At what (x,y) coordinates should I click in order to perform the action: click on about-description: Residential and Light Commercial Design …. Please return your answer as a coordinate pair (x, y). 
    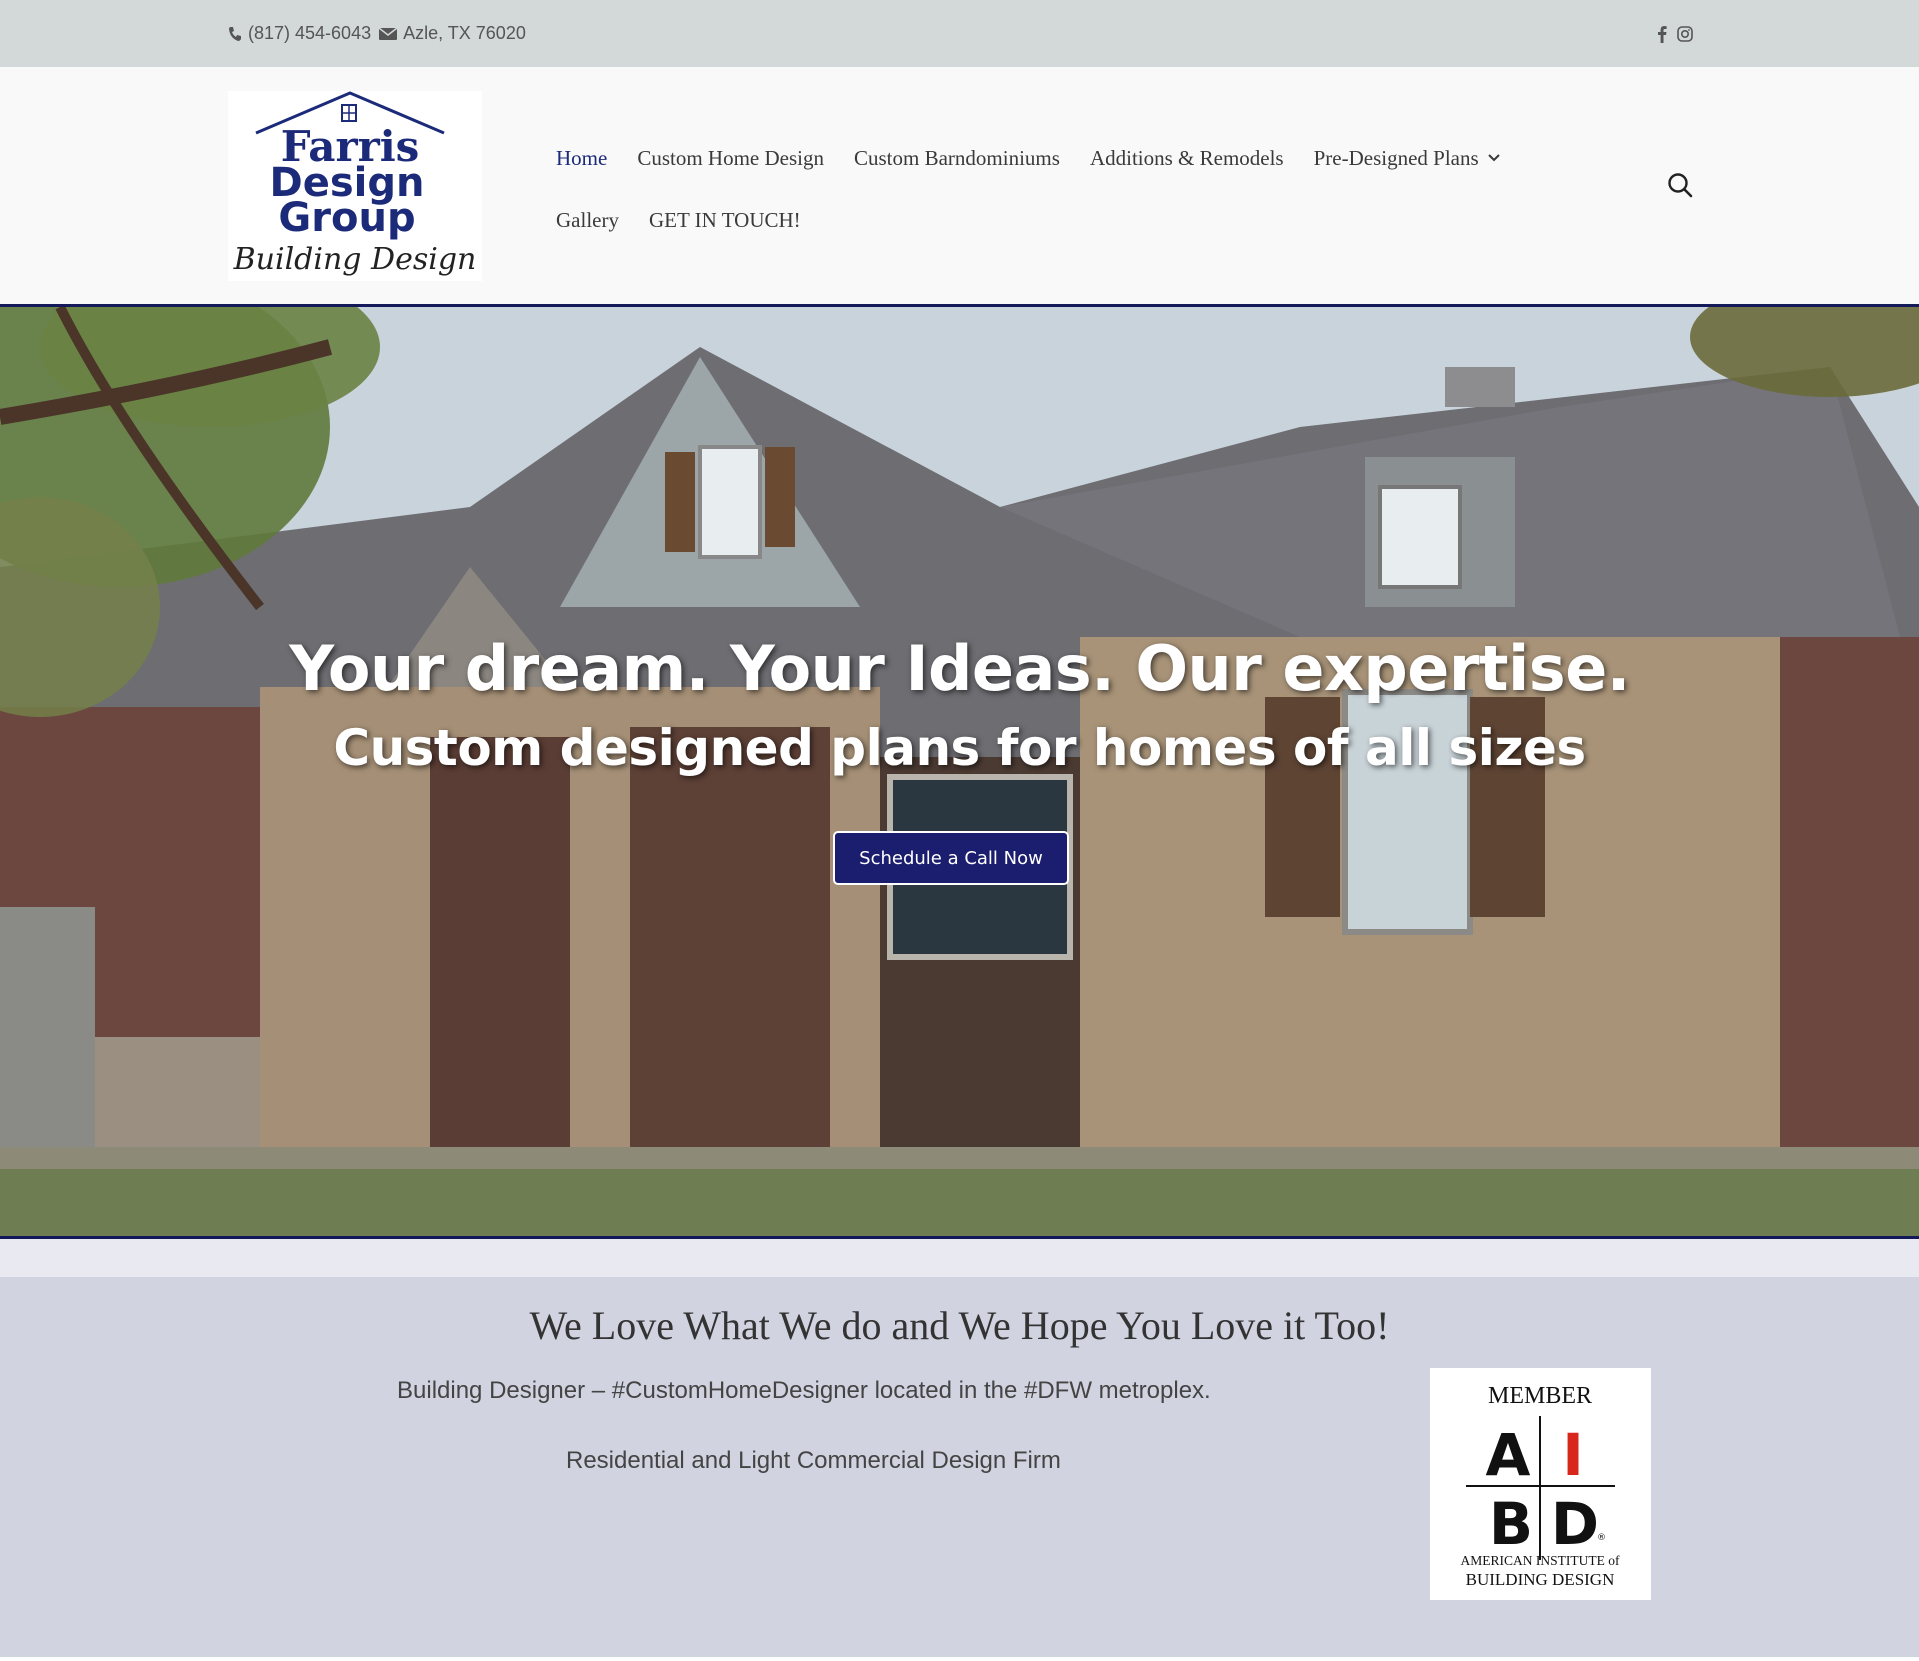
    Looking at the image, I should click on (813, 1460).